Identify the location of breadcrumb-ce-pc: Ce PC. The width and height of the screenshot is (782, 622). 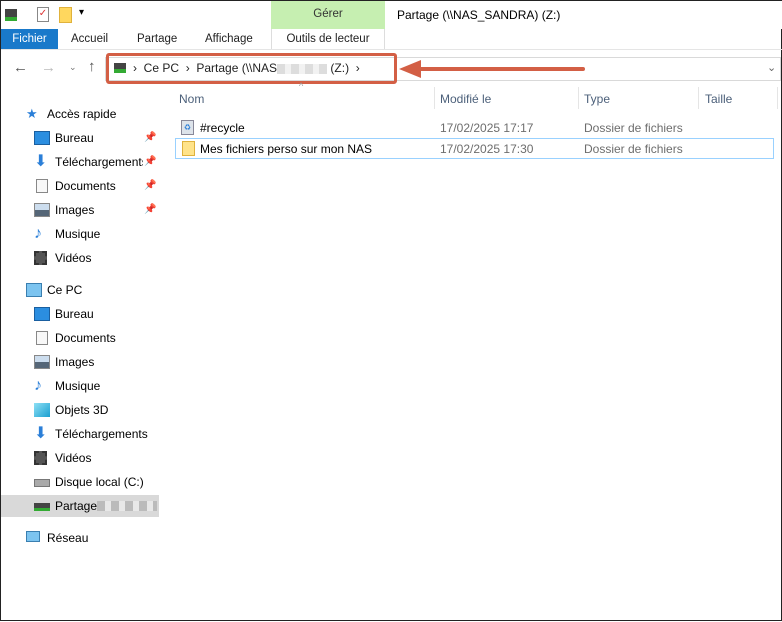
(161, 68).